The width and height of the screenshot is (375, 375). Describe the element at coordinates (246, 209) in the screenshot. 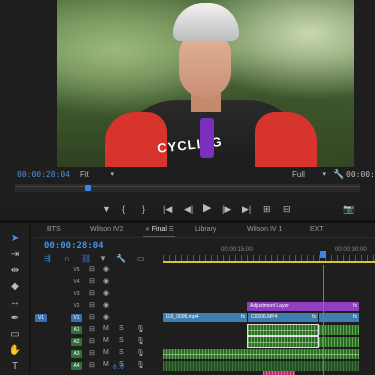

I see `go-to-out-icon: ▶|` at that location.